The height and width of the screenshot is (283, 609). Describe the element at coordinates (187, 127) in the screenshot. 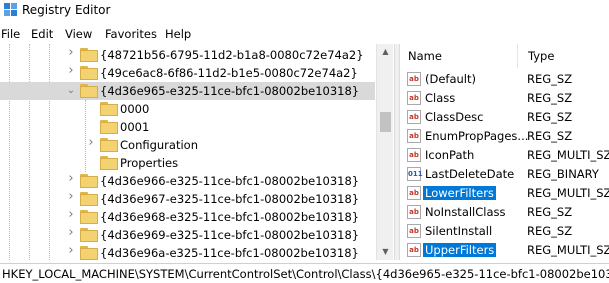

I see `tree-node-0001: 0001` at that location.